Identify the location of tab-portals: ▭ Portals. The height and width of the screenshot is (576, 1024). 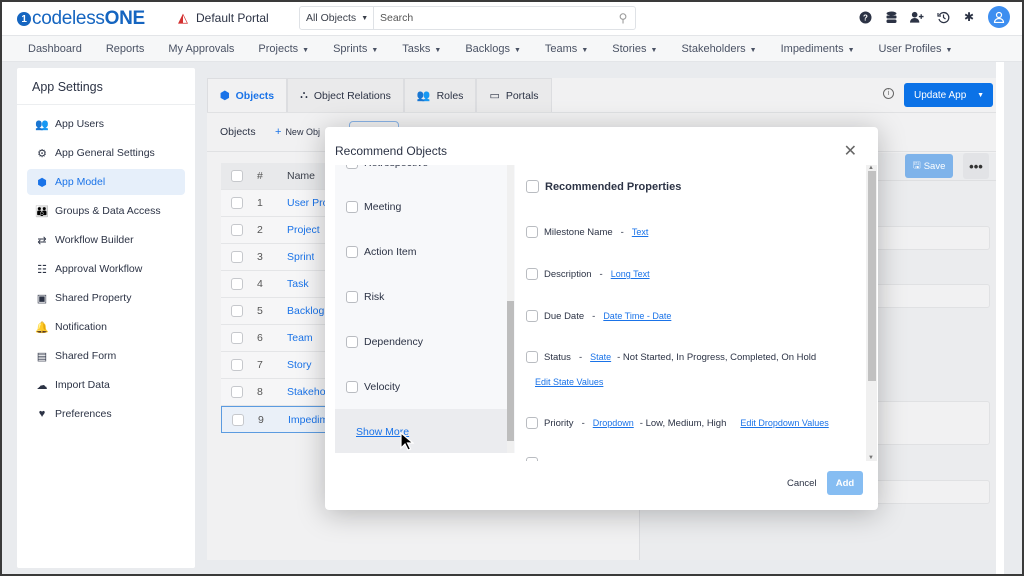
(514, 95).